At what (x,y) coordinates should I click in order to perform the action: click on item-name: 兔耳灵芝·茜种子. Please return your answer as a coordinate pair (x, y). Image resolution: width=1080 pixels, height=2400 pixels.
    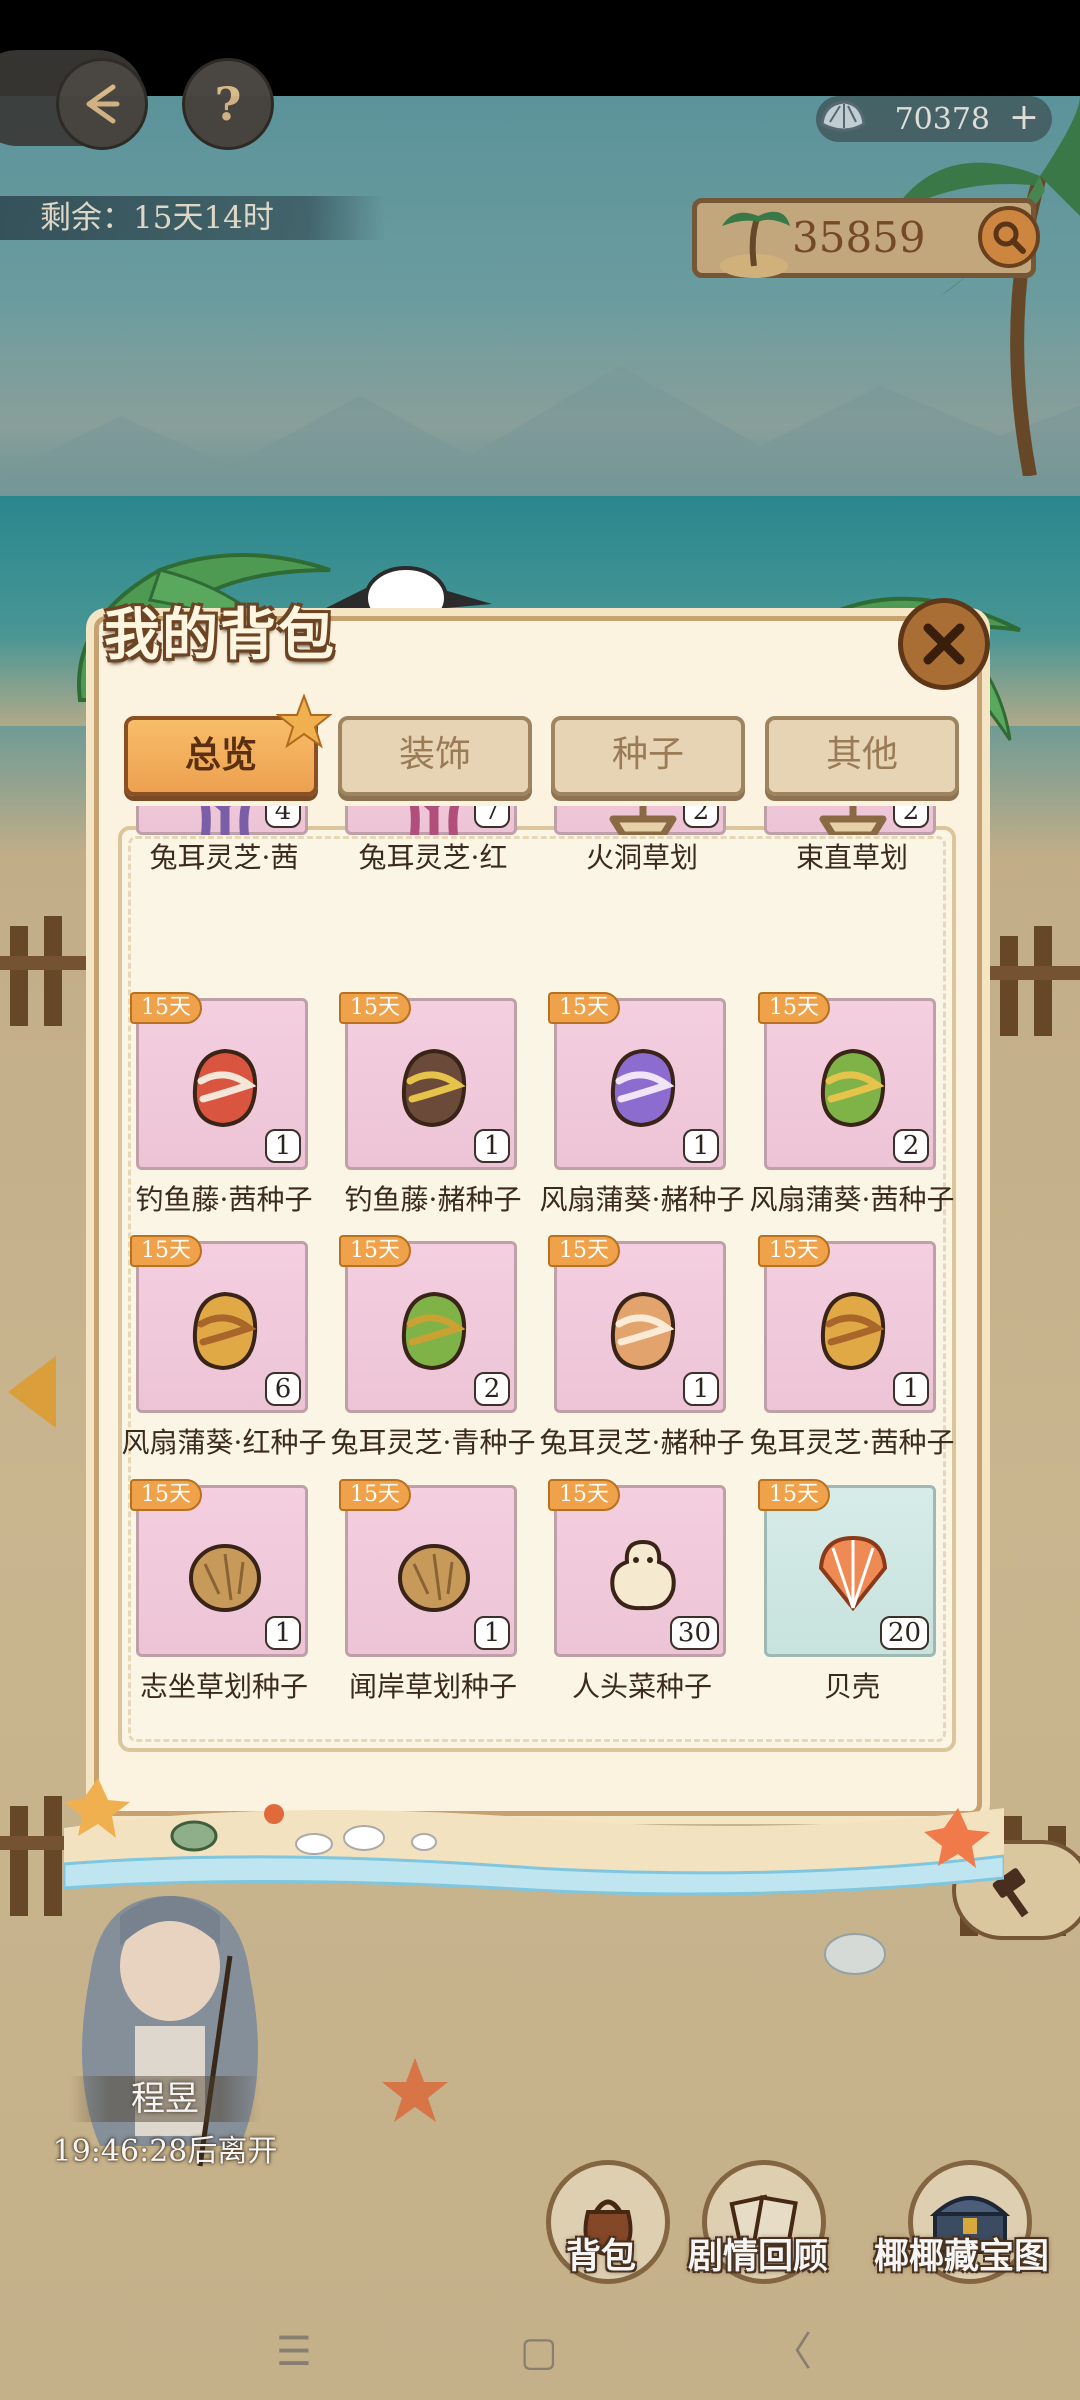
    Looking at the image, I should click on (852, 1442).